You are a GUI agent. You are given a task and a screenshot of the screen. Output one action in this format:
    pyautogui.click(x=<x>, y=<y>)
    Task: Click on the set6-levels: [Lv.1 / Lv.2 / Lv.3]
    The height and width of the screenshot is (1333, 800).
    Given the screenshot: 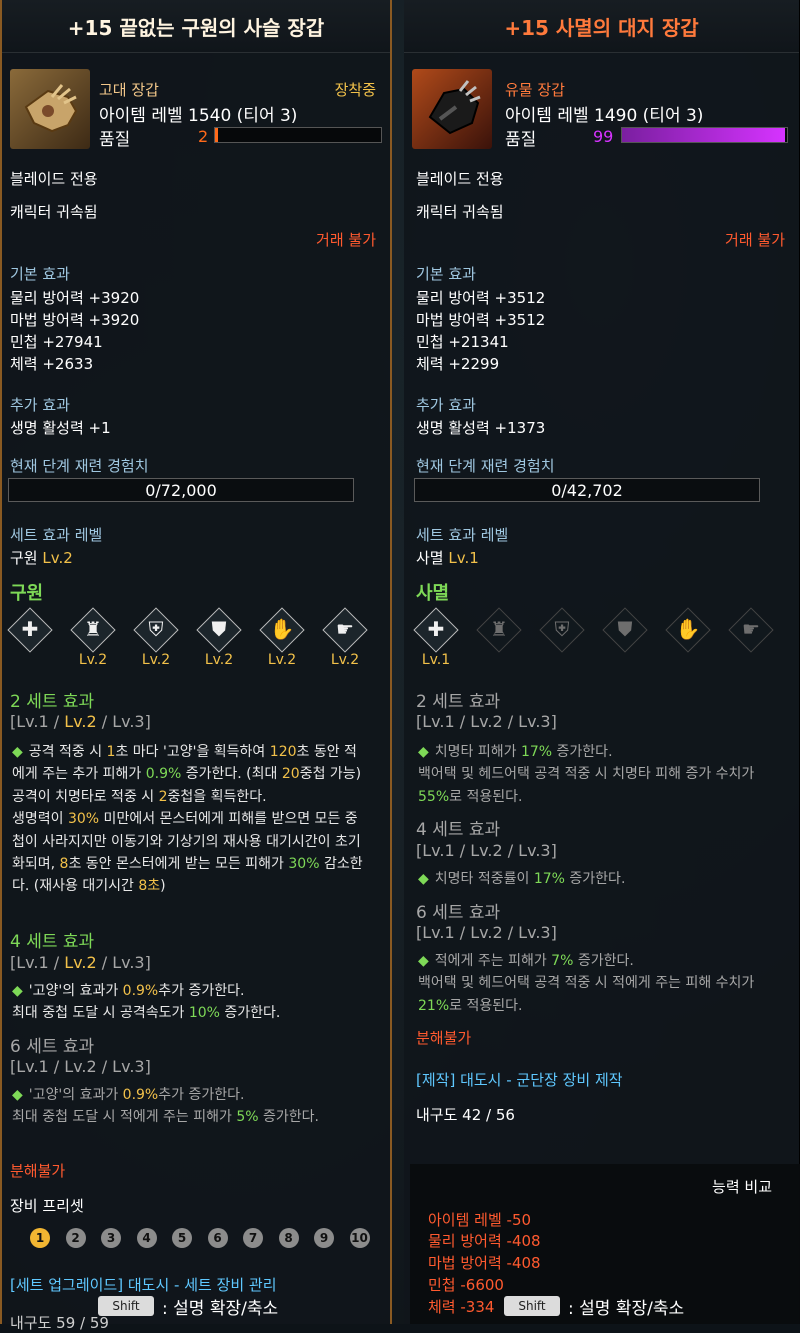 What is the action you would take?
    pyautogui.click(x=80, y=1066)
    